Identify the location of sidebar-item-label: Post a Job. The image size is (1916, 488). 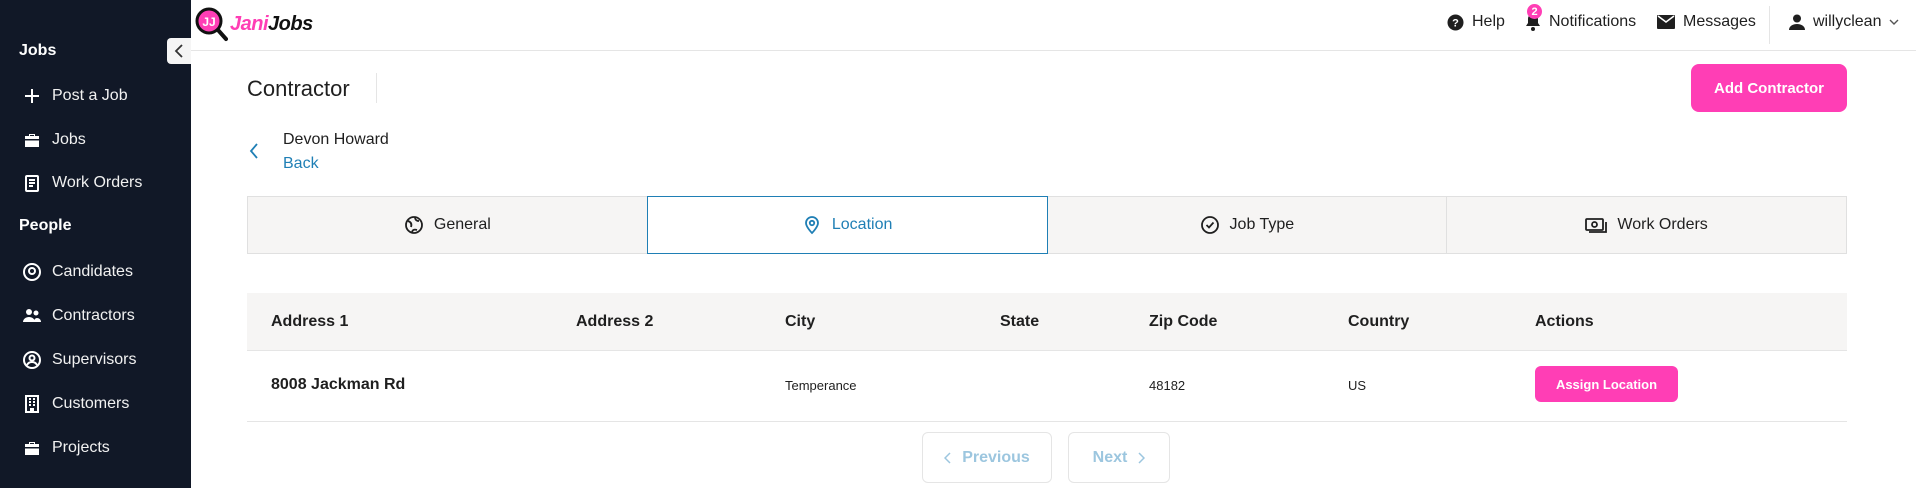
(90, 95).